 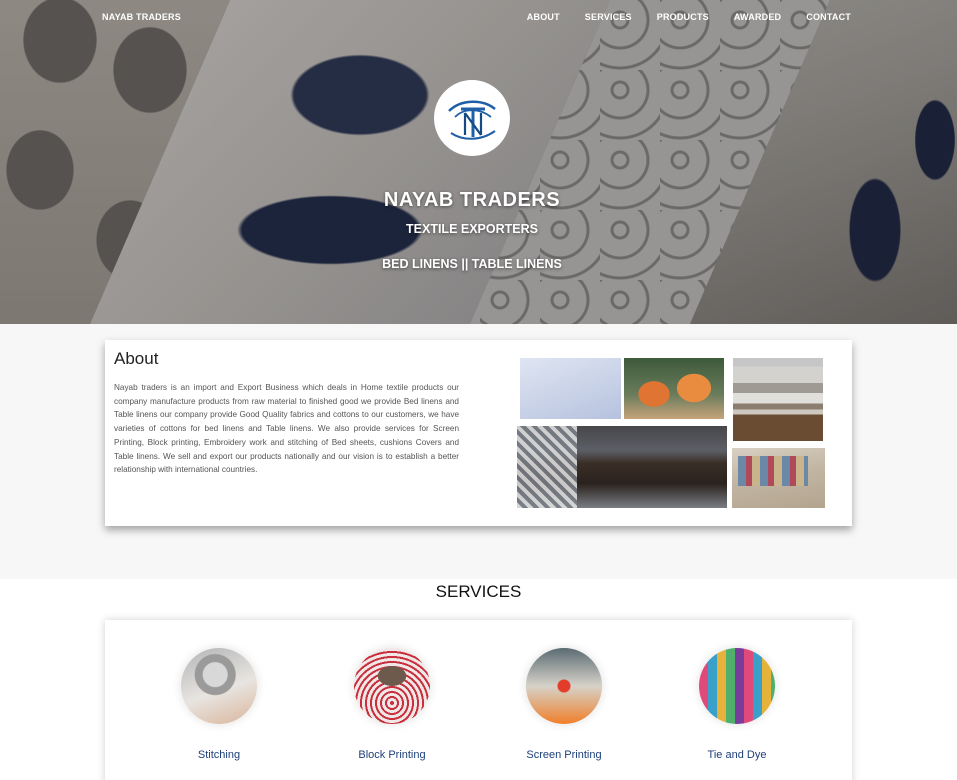 I want to click on screen-printing-image, so click(x=564, y=686).